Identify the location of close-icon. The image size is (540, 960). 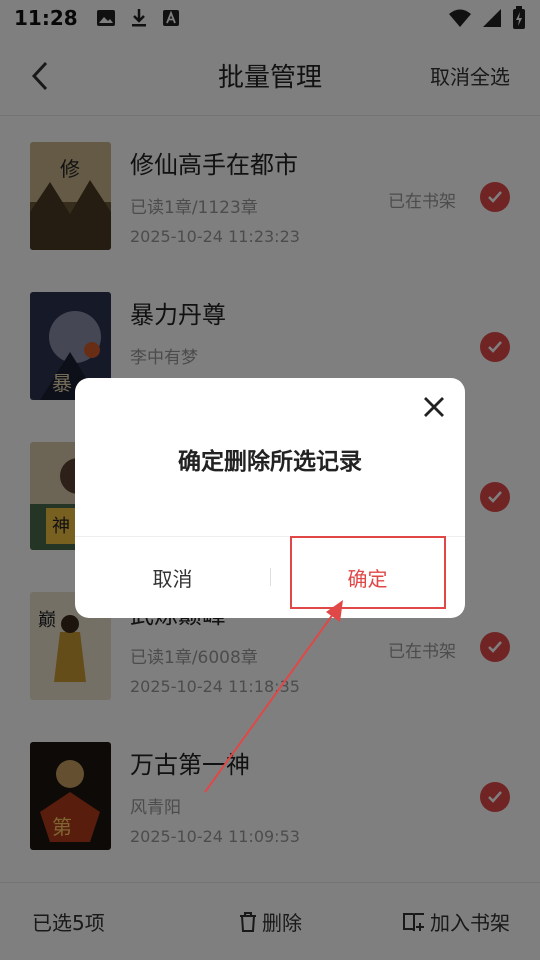
(434, 407).